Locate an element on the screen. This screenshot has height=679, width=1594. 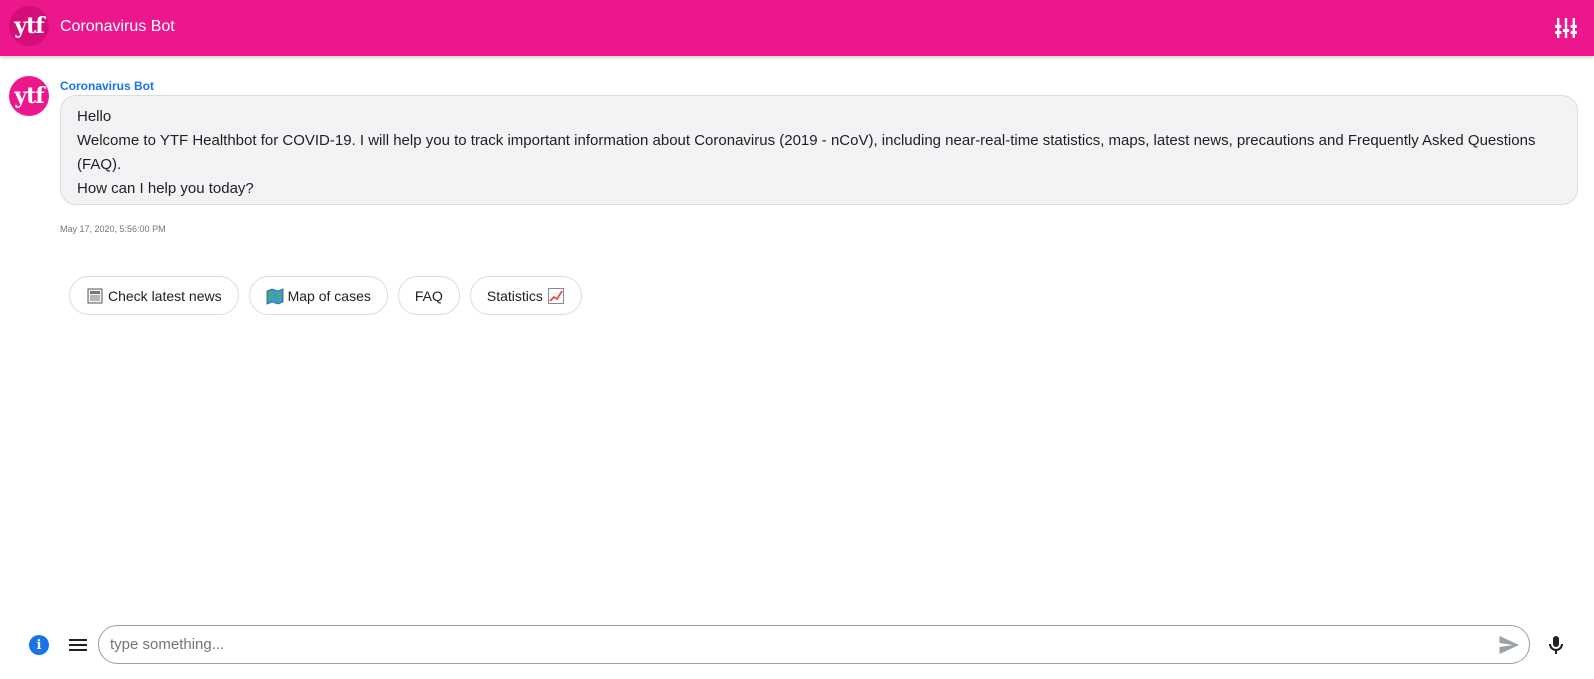
app-header: ytf Coronavirus Bot is located at coordinates (797, 28).